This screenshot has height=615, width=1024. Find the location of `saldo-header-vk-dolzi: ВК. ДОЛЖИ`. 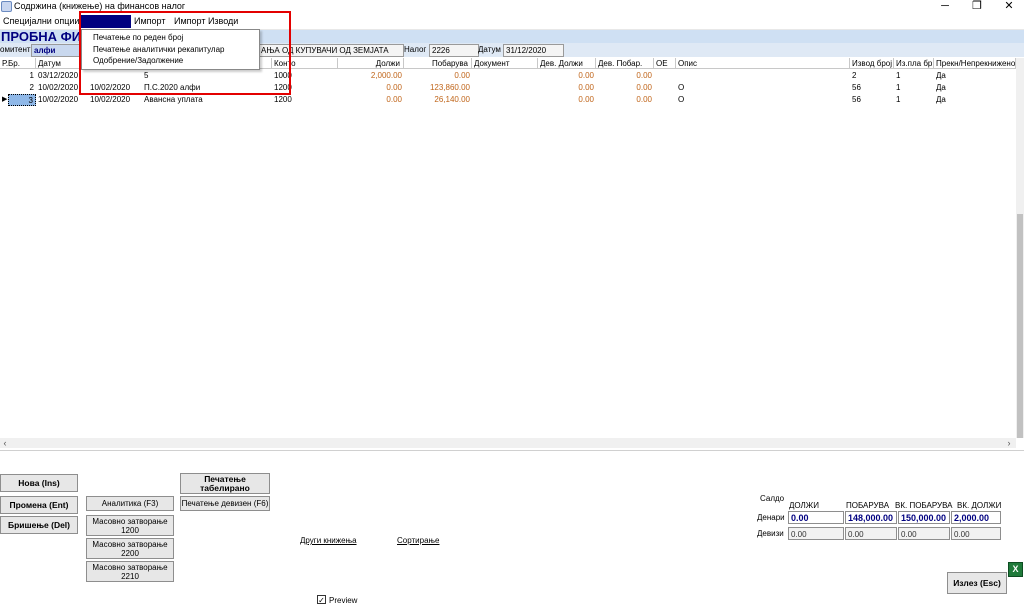

saldo-header-vk-dolzi: ВК. ДОЛЖИ is located at coordinates (979, 505).